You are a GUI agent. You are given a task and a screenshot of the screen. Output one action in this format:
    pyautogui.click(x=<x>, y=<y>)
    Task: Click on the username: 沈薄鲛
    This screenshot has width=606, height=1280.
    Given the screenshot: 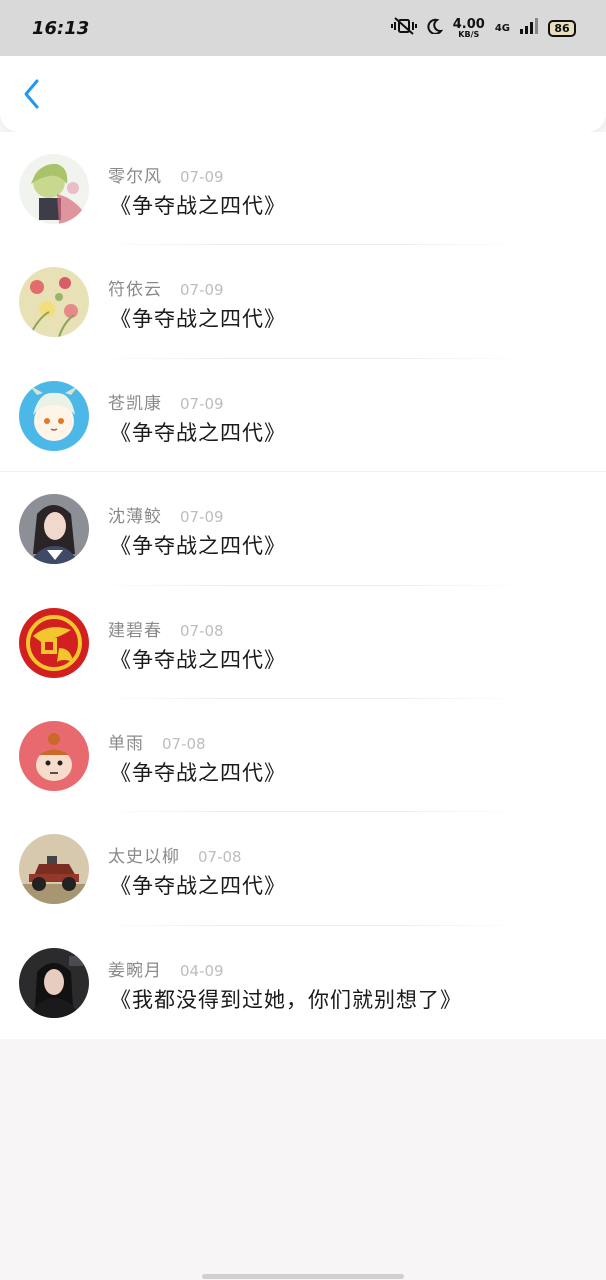 What is the action you would take?
    pyautogui.click(x=135, y=514)
    